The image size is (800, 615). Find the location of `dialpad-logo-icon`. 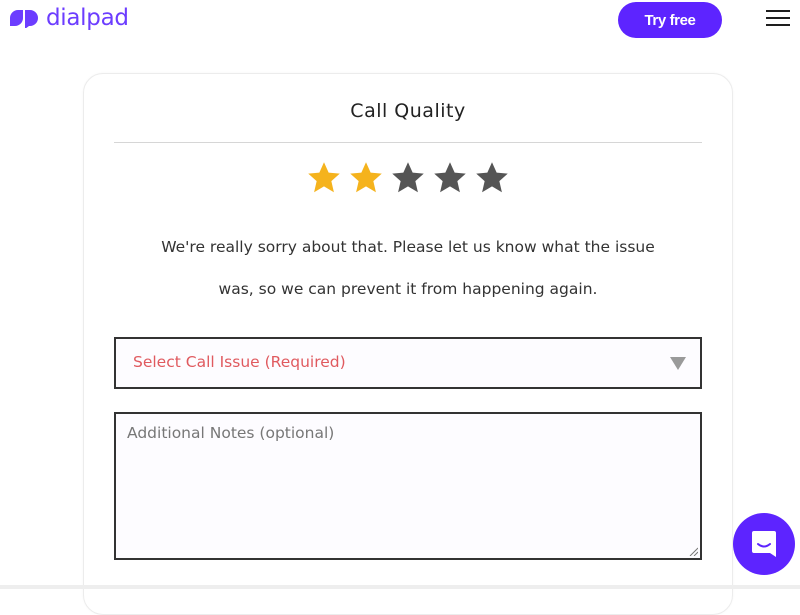

dialpad-logo-icon is located at coordinates (24, 19).